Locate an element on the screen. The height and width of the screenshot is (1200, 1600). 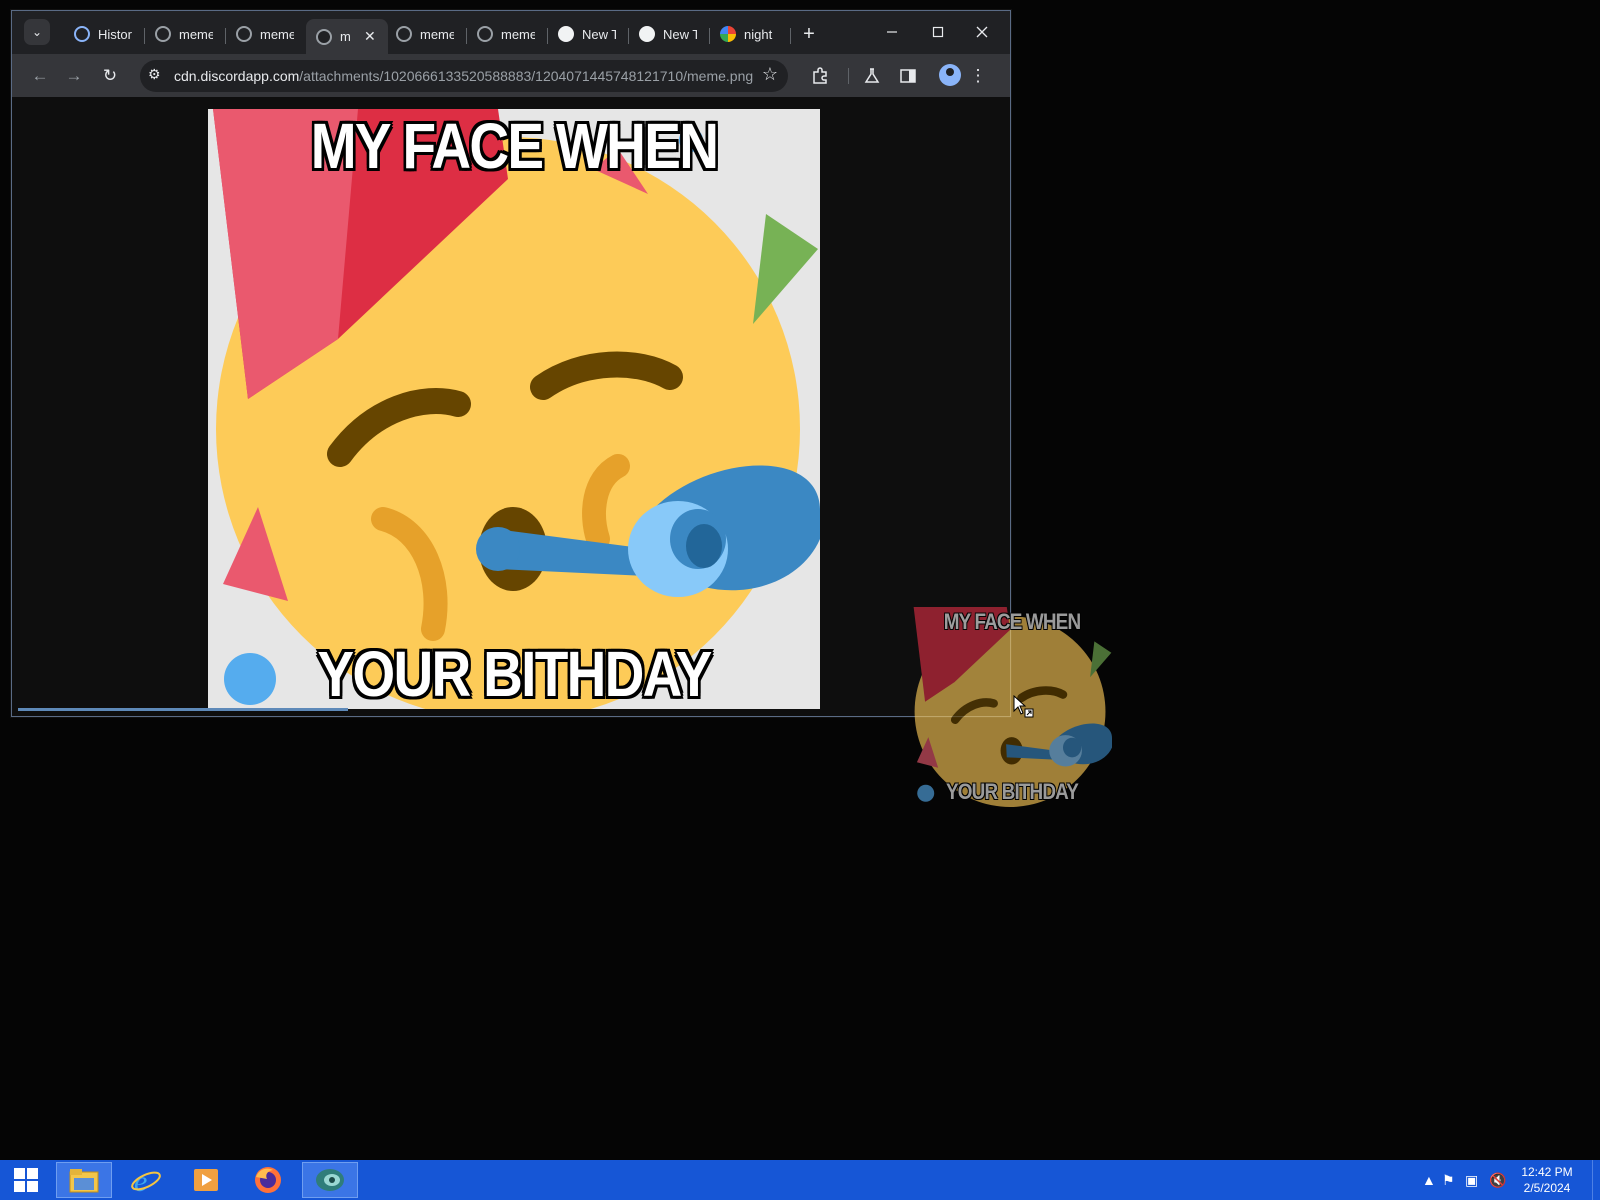
clock-time: 12:42 PM is located at coordinates (1547, 1172).